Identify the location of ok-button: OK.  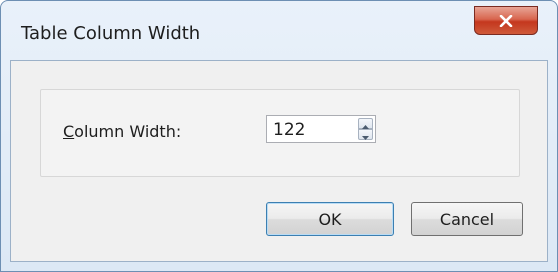
(330, 219).